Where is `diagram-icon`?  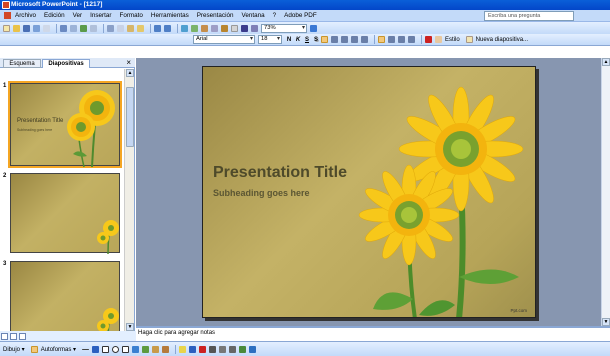
diagram-icon is located at coordinates (146, 349).